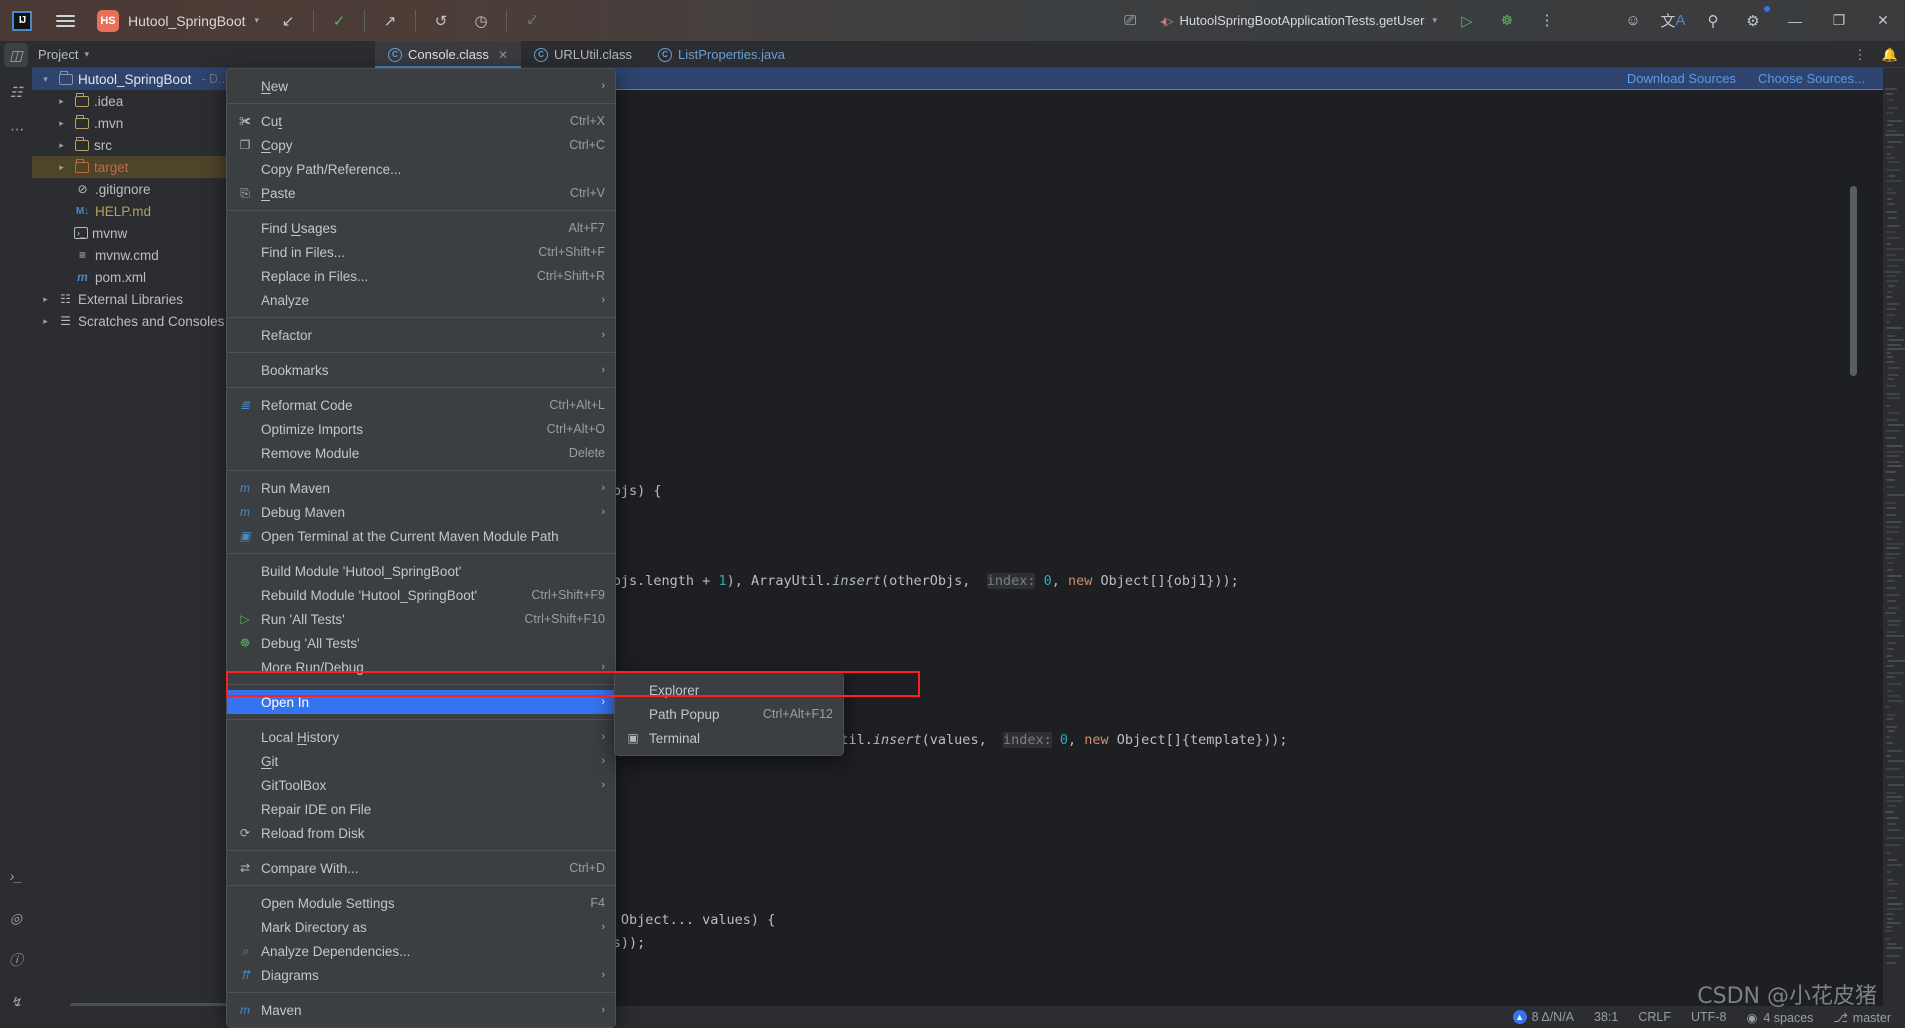  Describe the element at coordinates (421, 121) in the screenshot. I see `menu-item-cut: ✀ Cut Ctrl+X` at that location.